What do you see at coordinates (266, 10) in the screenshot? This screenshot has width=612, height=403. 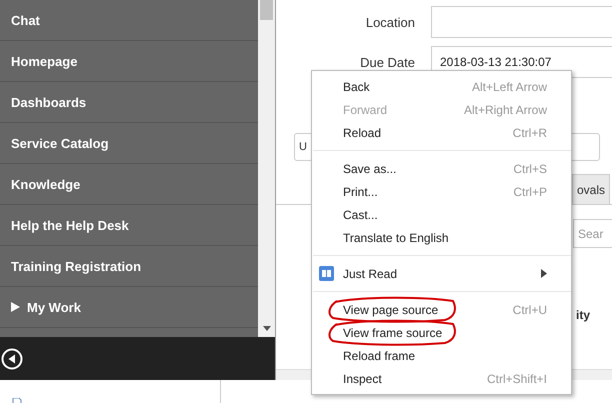 I see `scrollbar-thumb` at bounding box center [266, 10].